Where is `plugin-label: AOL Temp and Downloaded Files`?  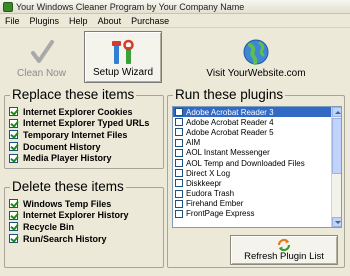
plugin-label: AOL Temp and Downloaded Files is located at coordinates (245, 163).